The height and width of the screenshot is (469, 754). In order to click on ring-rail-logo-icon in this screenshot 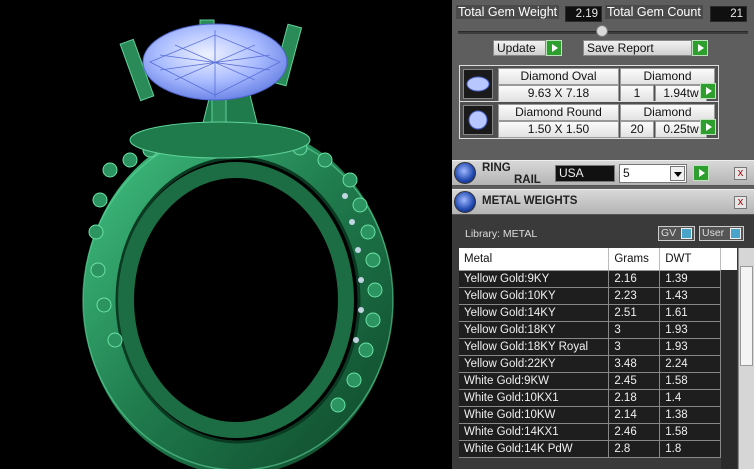, I will do `click(465, 173)`.